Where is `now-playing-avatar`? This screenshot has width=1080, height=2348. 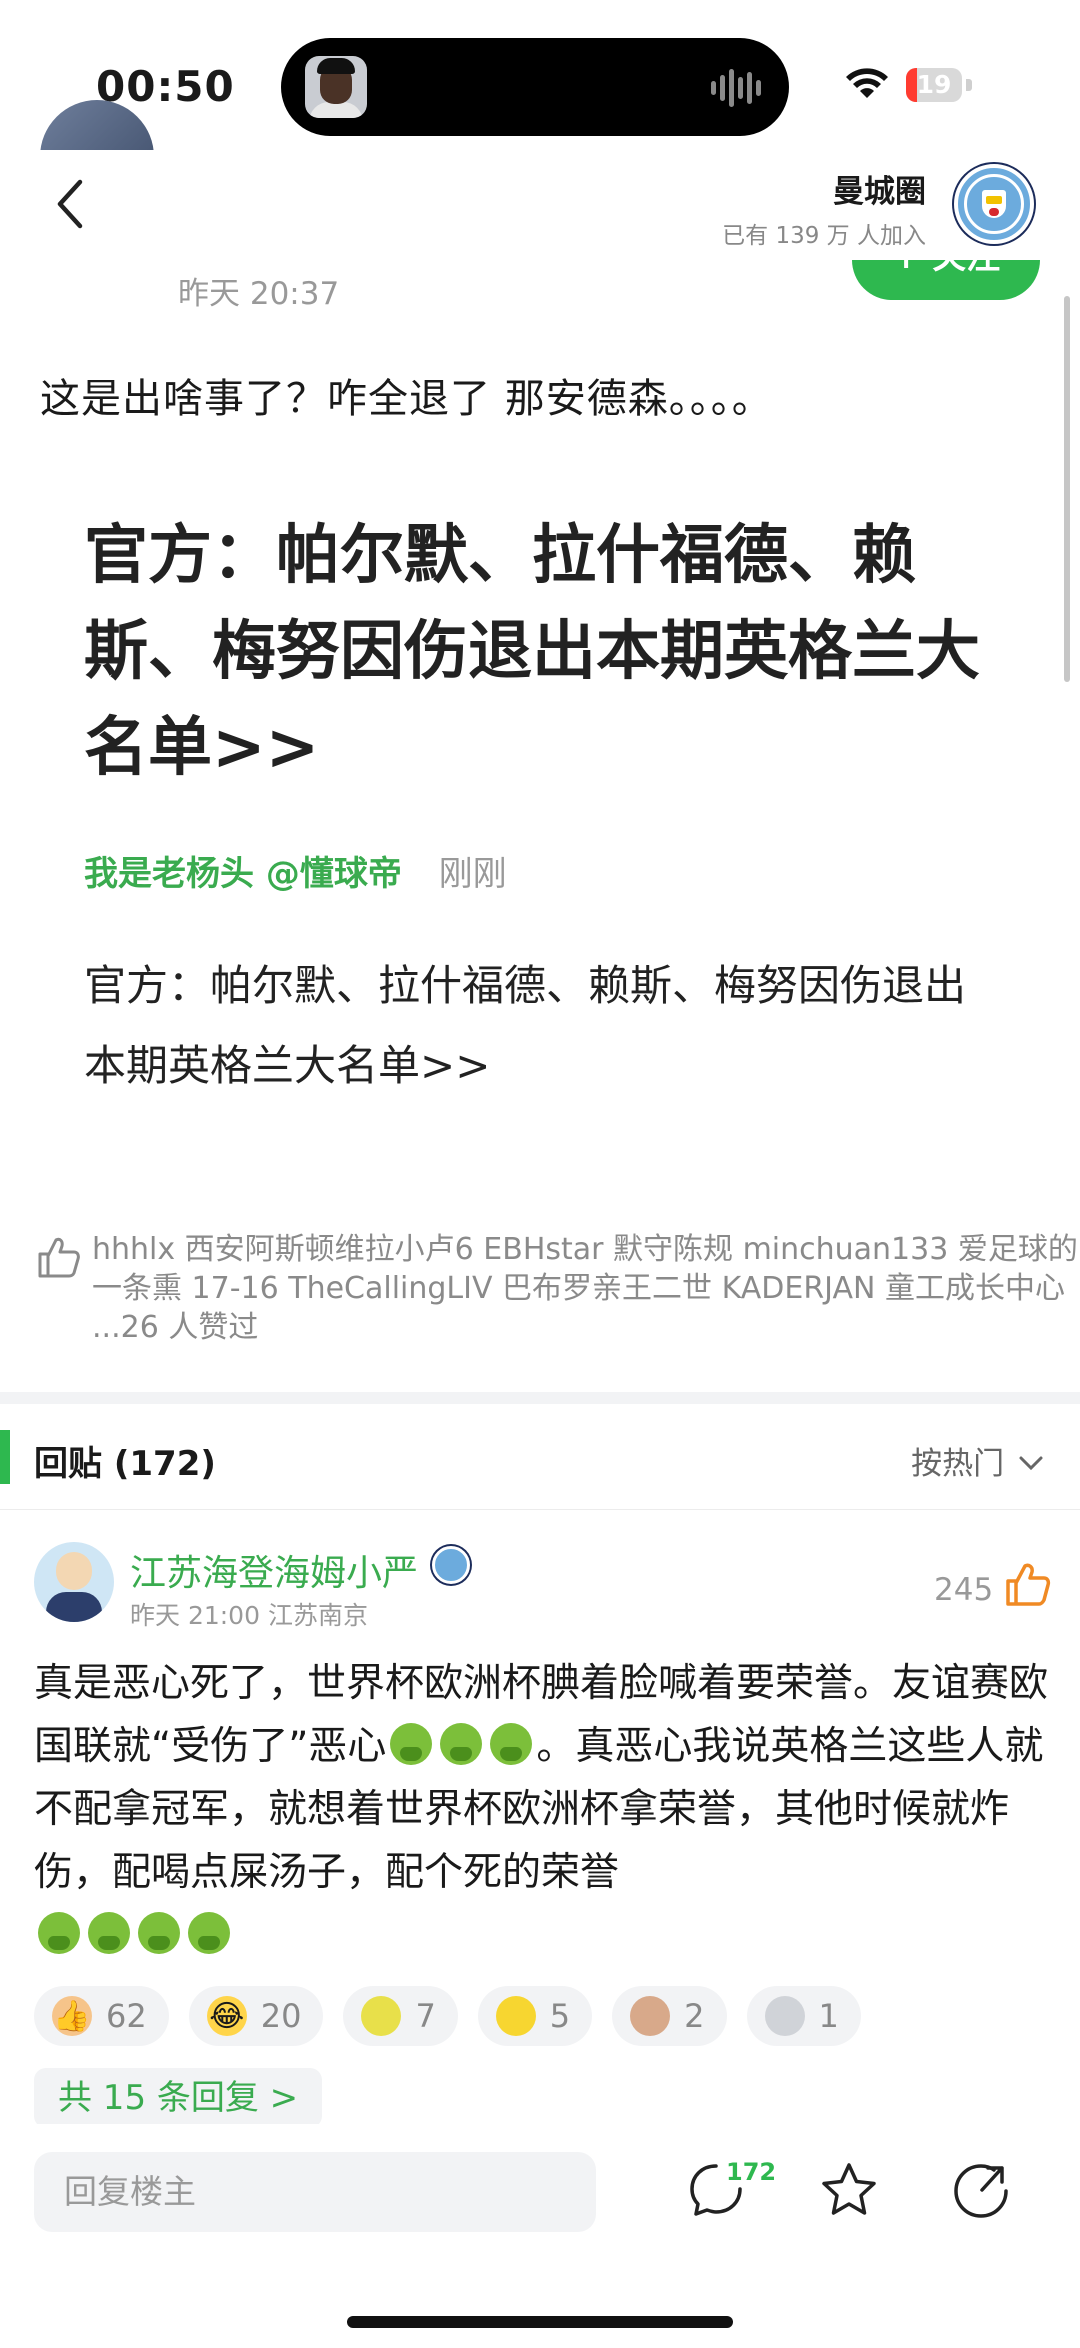
now-playing-avatar is located at coordinates (336, 87).